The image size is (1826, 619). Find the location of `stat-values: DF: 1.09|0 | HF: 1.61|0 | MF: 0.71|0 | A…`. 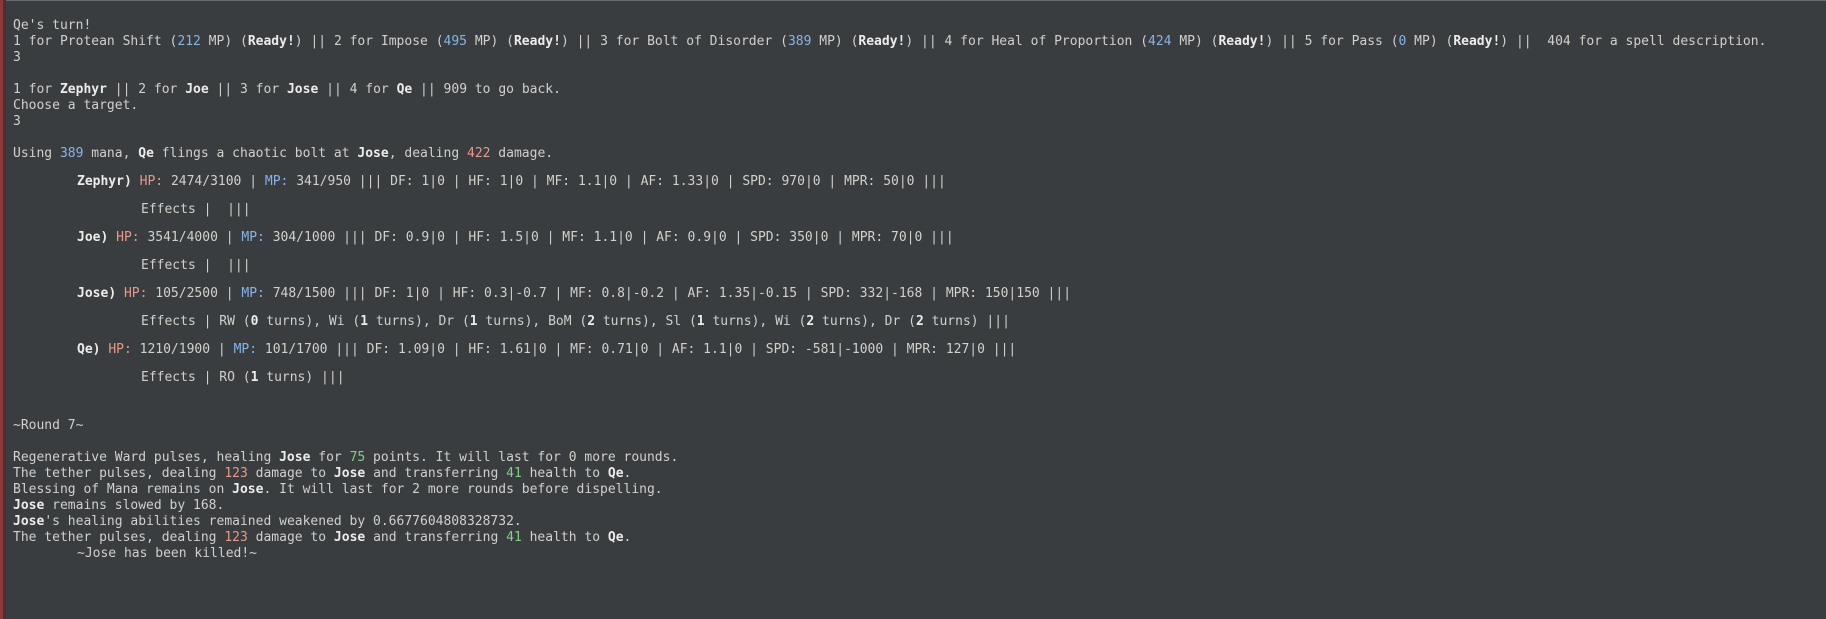

stat-values: DF: 1.09|0 | HF: 1.61|0 | MF: 0.71|0 | A… is located at coordinates (691, 349).